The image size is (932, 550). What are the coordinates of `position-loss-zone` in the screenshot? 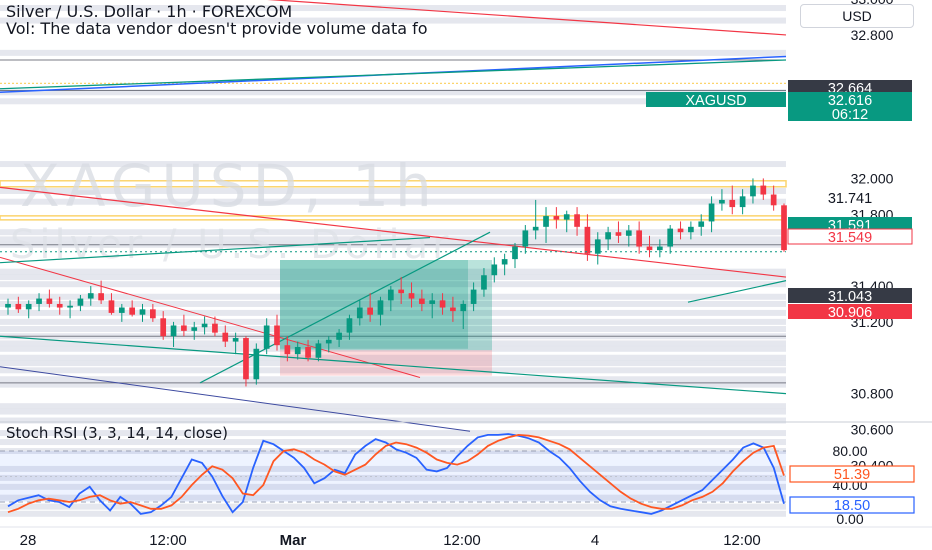 It's located at (386, 363).